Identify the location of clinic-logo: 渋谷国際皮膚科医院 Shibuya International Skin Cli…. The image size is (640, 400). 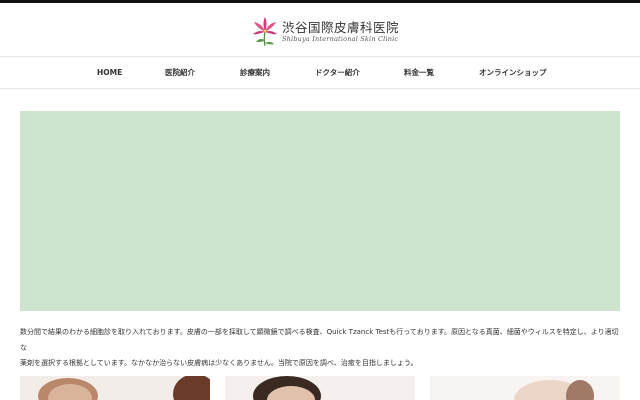
(325, 32).